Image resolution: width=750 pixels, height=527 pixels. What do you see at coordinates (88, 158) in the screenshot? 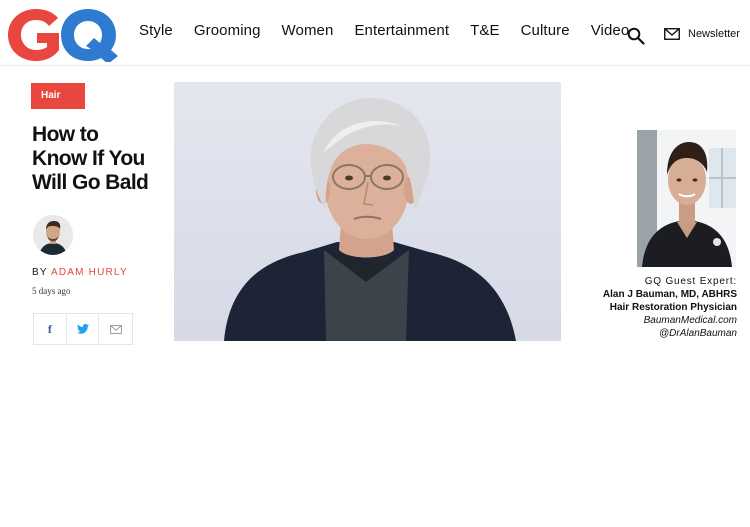
I see `headline-line: Know If You` at bounding box center [88, 158].